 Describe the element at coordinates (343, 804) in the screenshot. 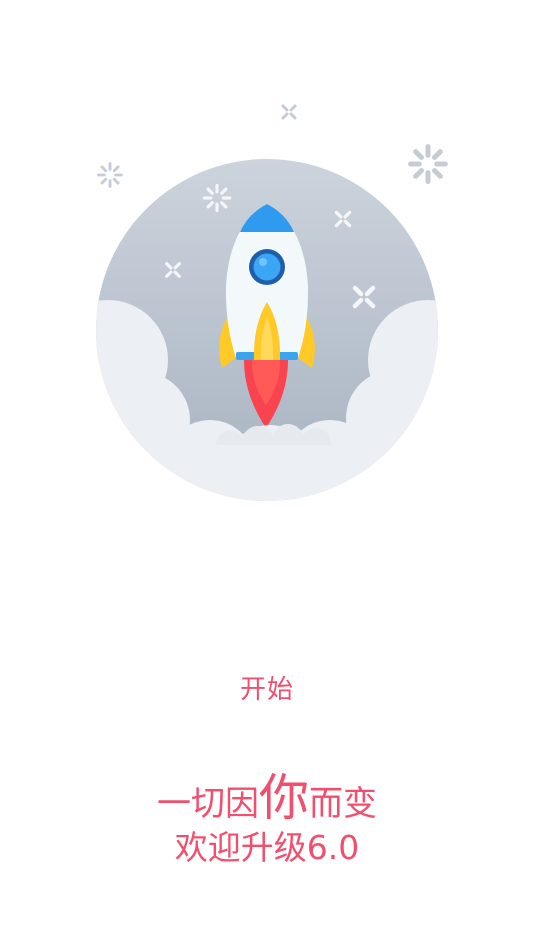

I see `slogan-text-after: 而变` at that location.